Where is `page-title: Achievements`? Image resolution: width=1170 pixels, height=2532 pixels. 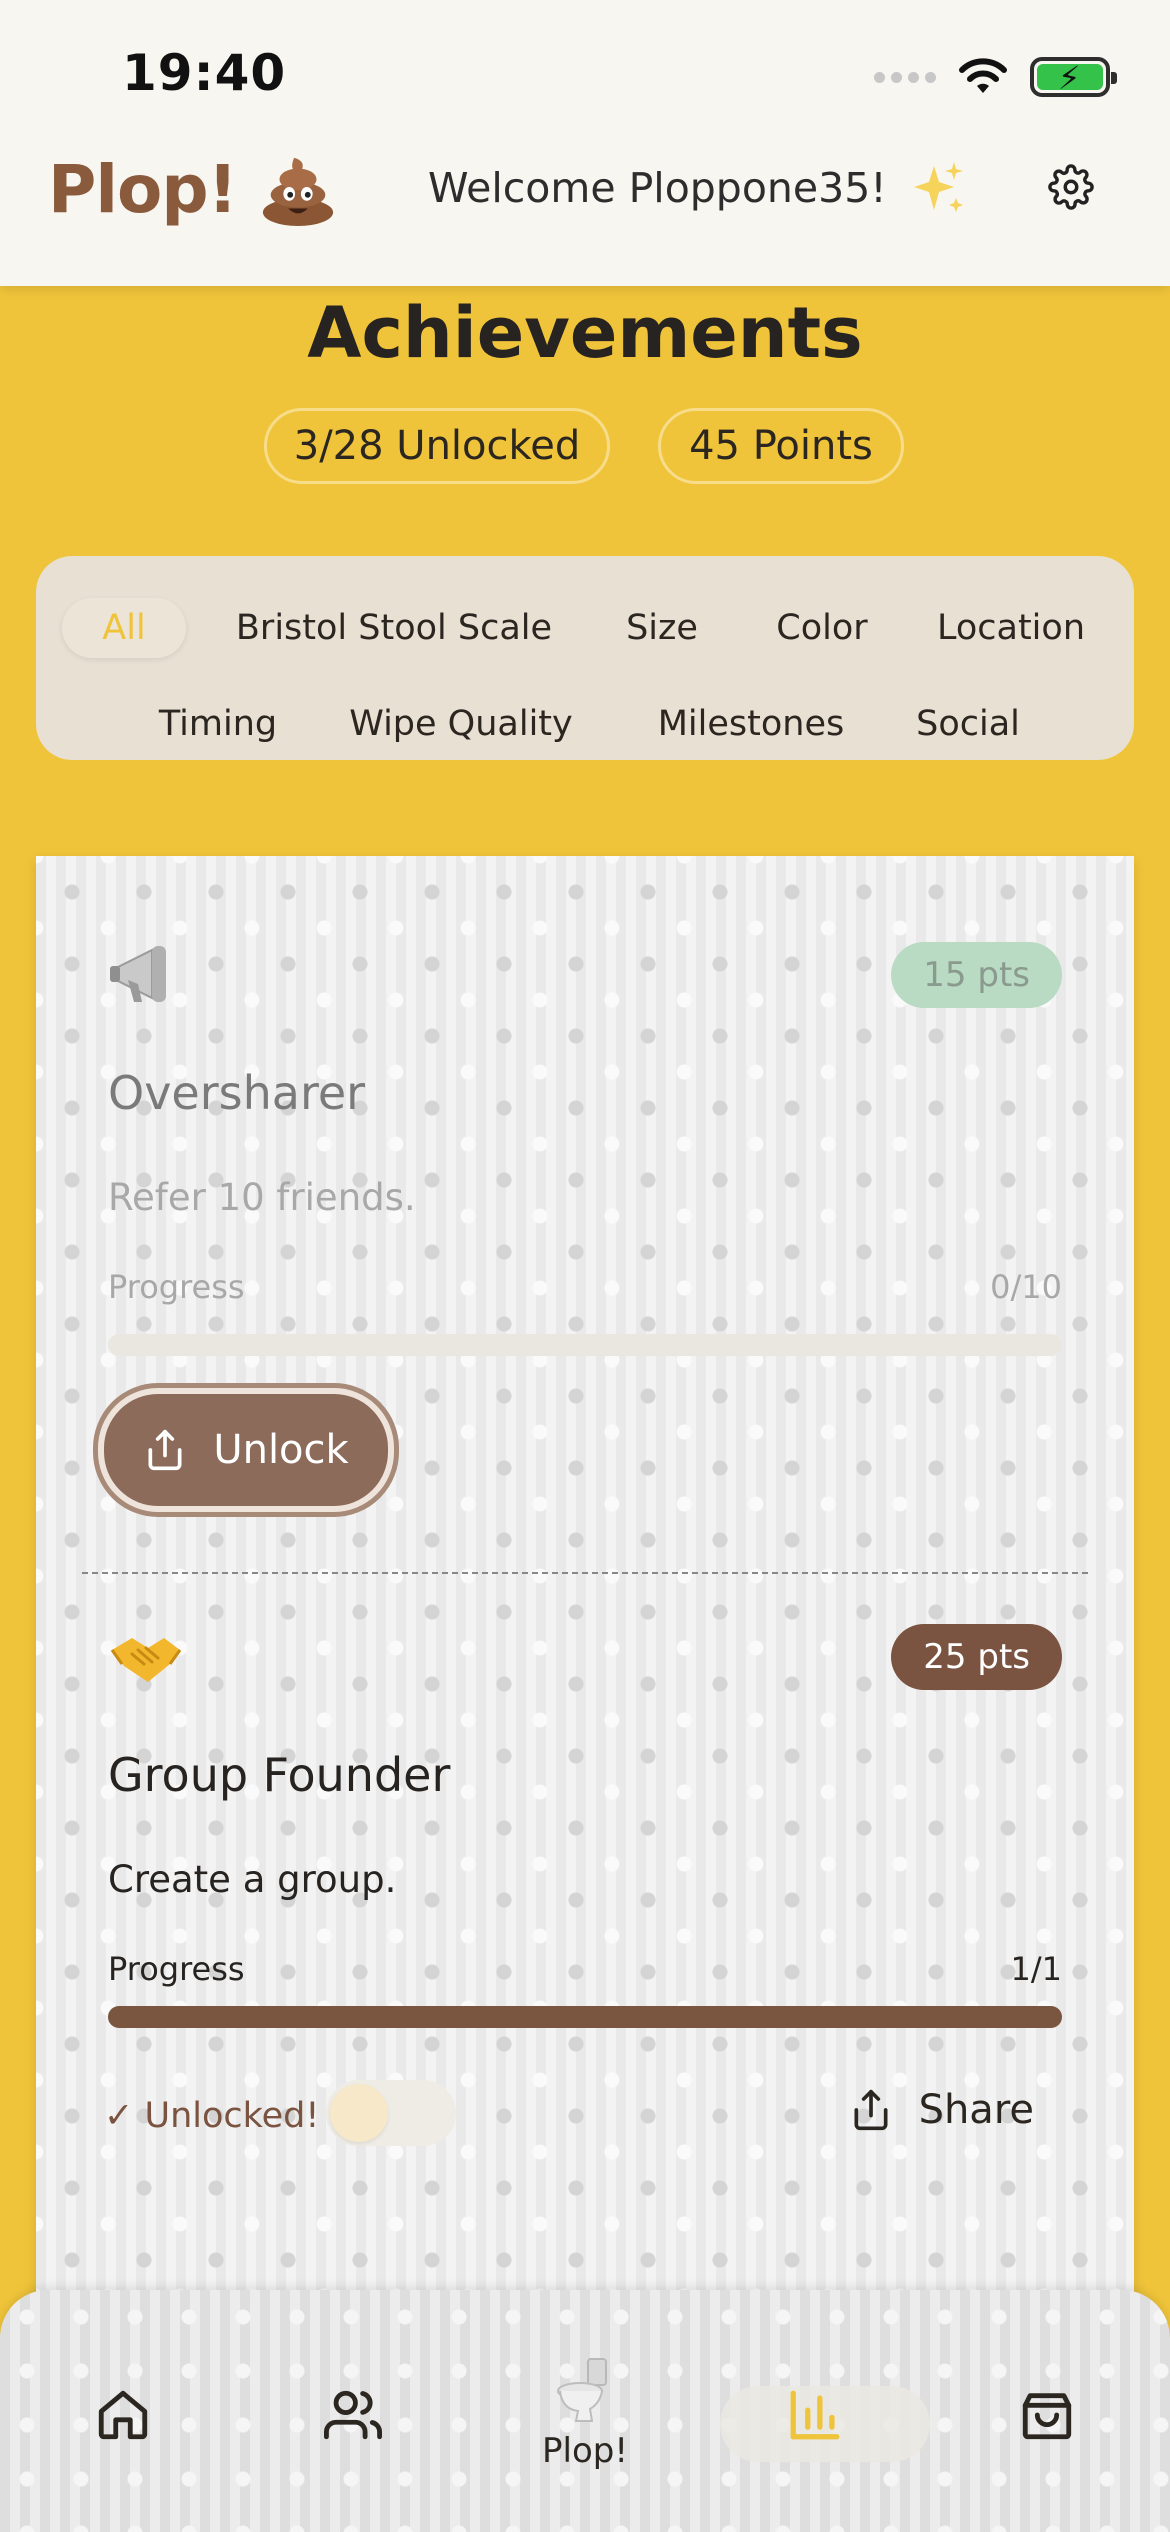
page-title: Achievements is located at coordinates (585, 333).